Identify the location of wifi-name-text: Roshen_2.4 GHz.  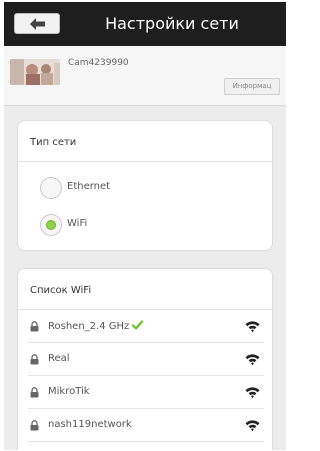
(89, 326).